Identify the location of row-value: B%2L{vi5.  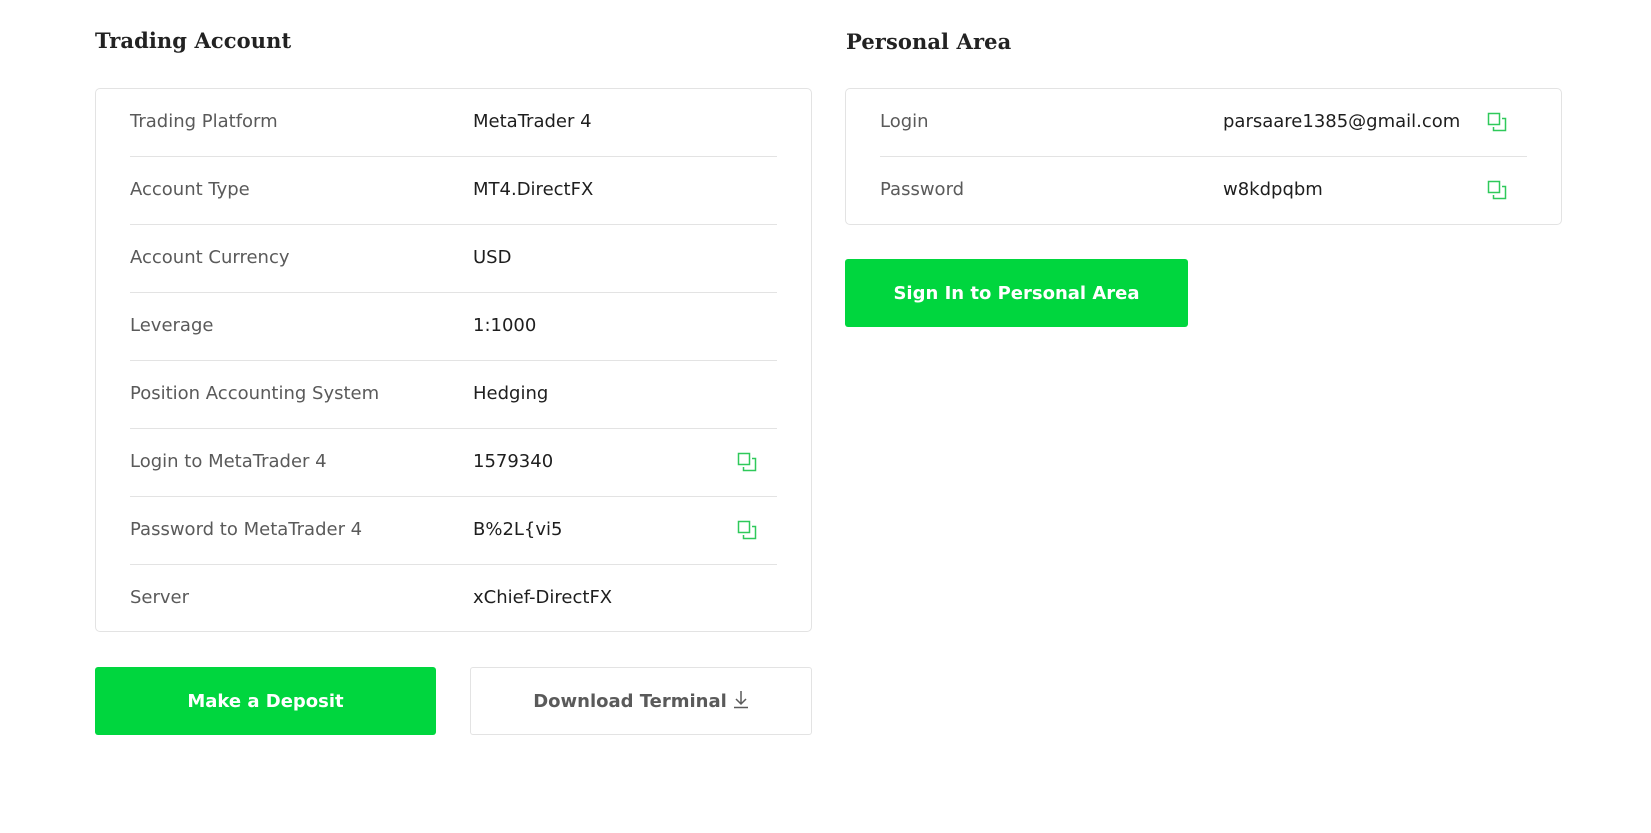
(518, 529).